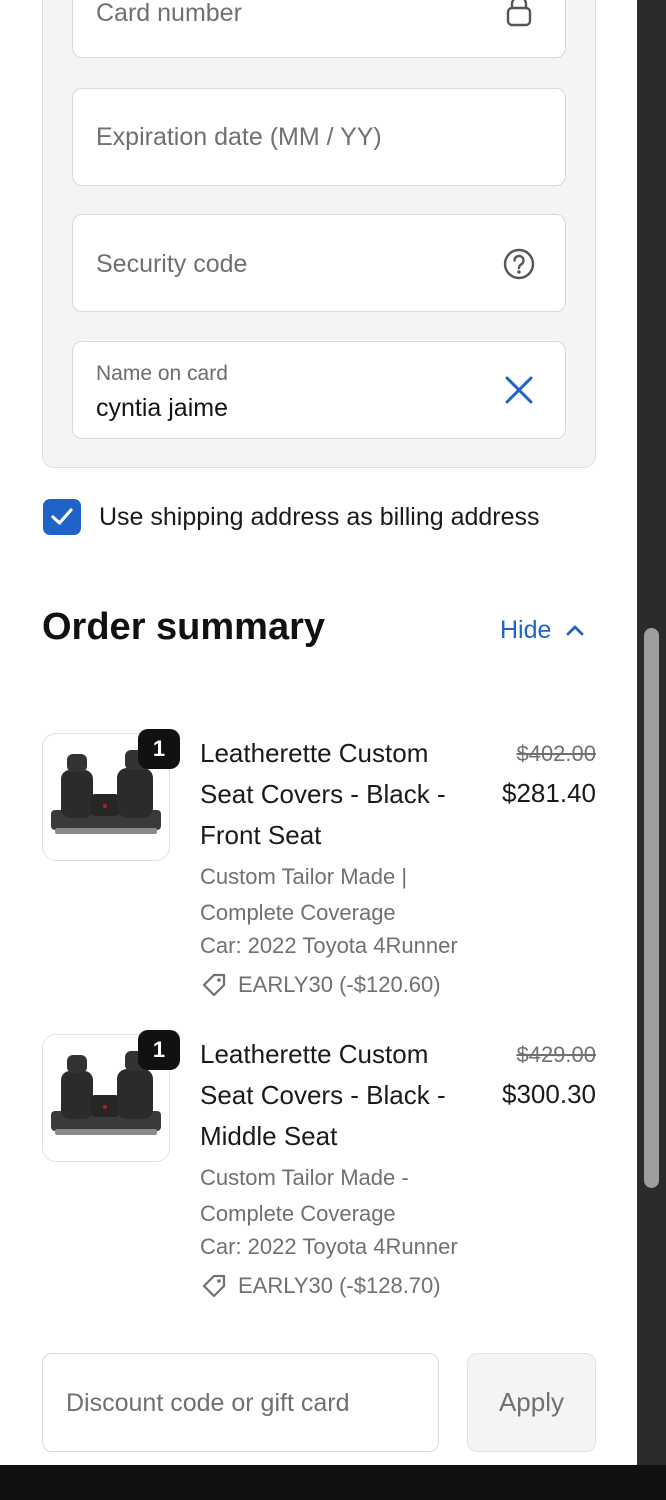  What do you see at coordinates (304, 894) in the screenshot?
I see `product-subtitle: Custom Tailor Made | Complete Coverage` at bounding box center [304, 894].